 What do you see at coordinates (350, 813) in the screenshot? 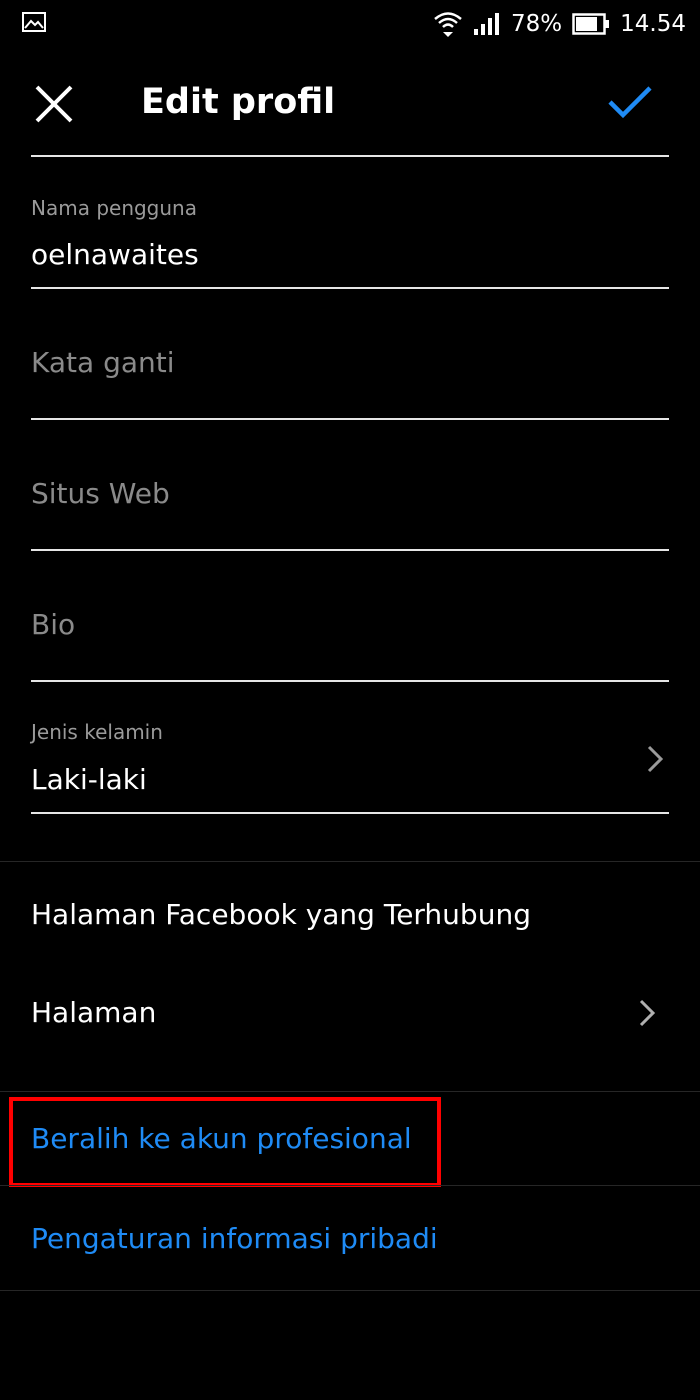
I see `gender-underline` at bounding box center [350, 813].